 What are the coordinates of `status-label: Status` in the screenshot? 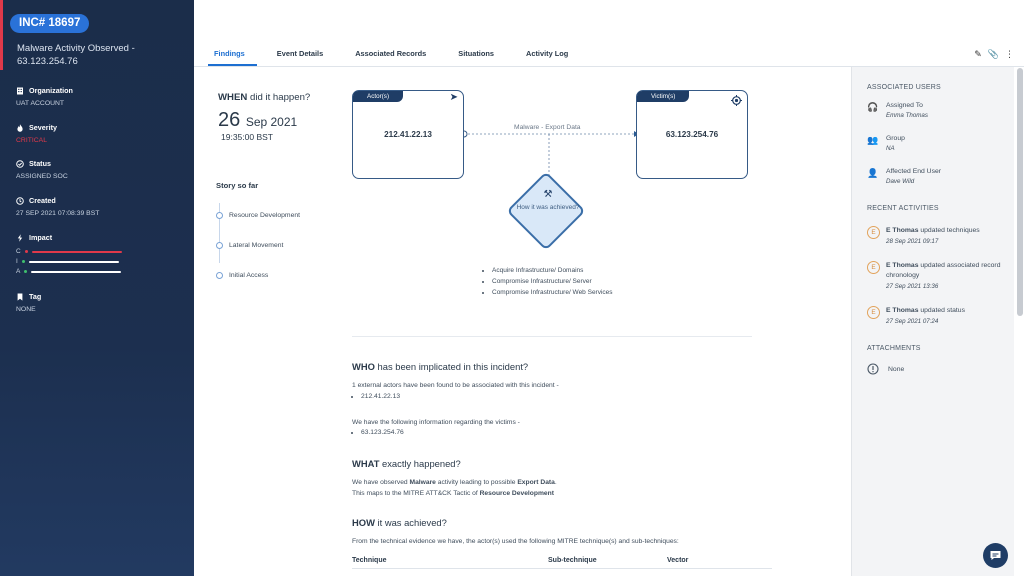 It's located at (40, 163).